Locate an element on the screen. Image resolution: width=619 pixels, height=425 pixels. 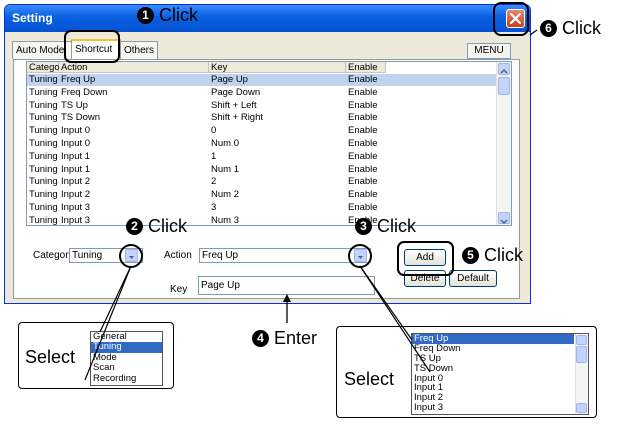
column-header-action: Action is located at coordinates (134, 67).